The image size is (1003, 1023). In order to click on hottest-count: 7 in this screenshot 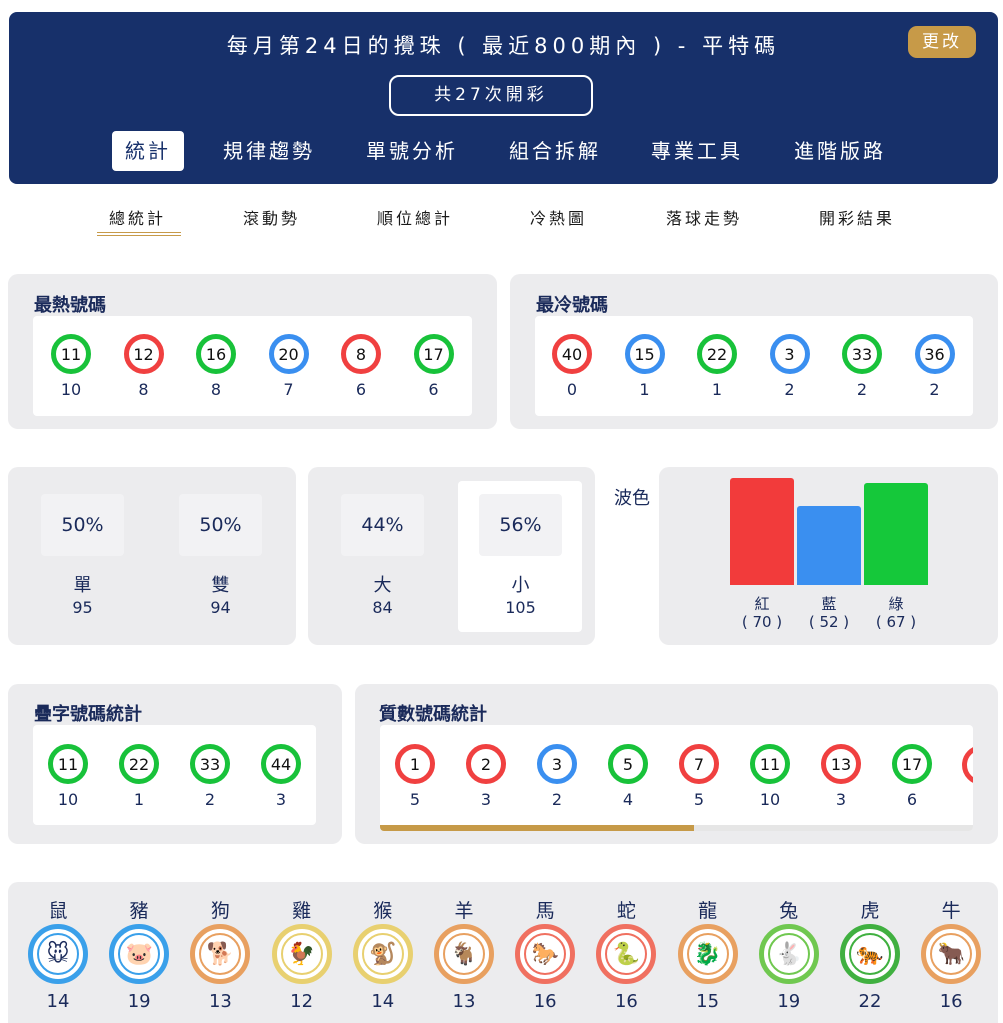, I will do `click(288, 389)`.